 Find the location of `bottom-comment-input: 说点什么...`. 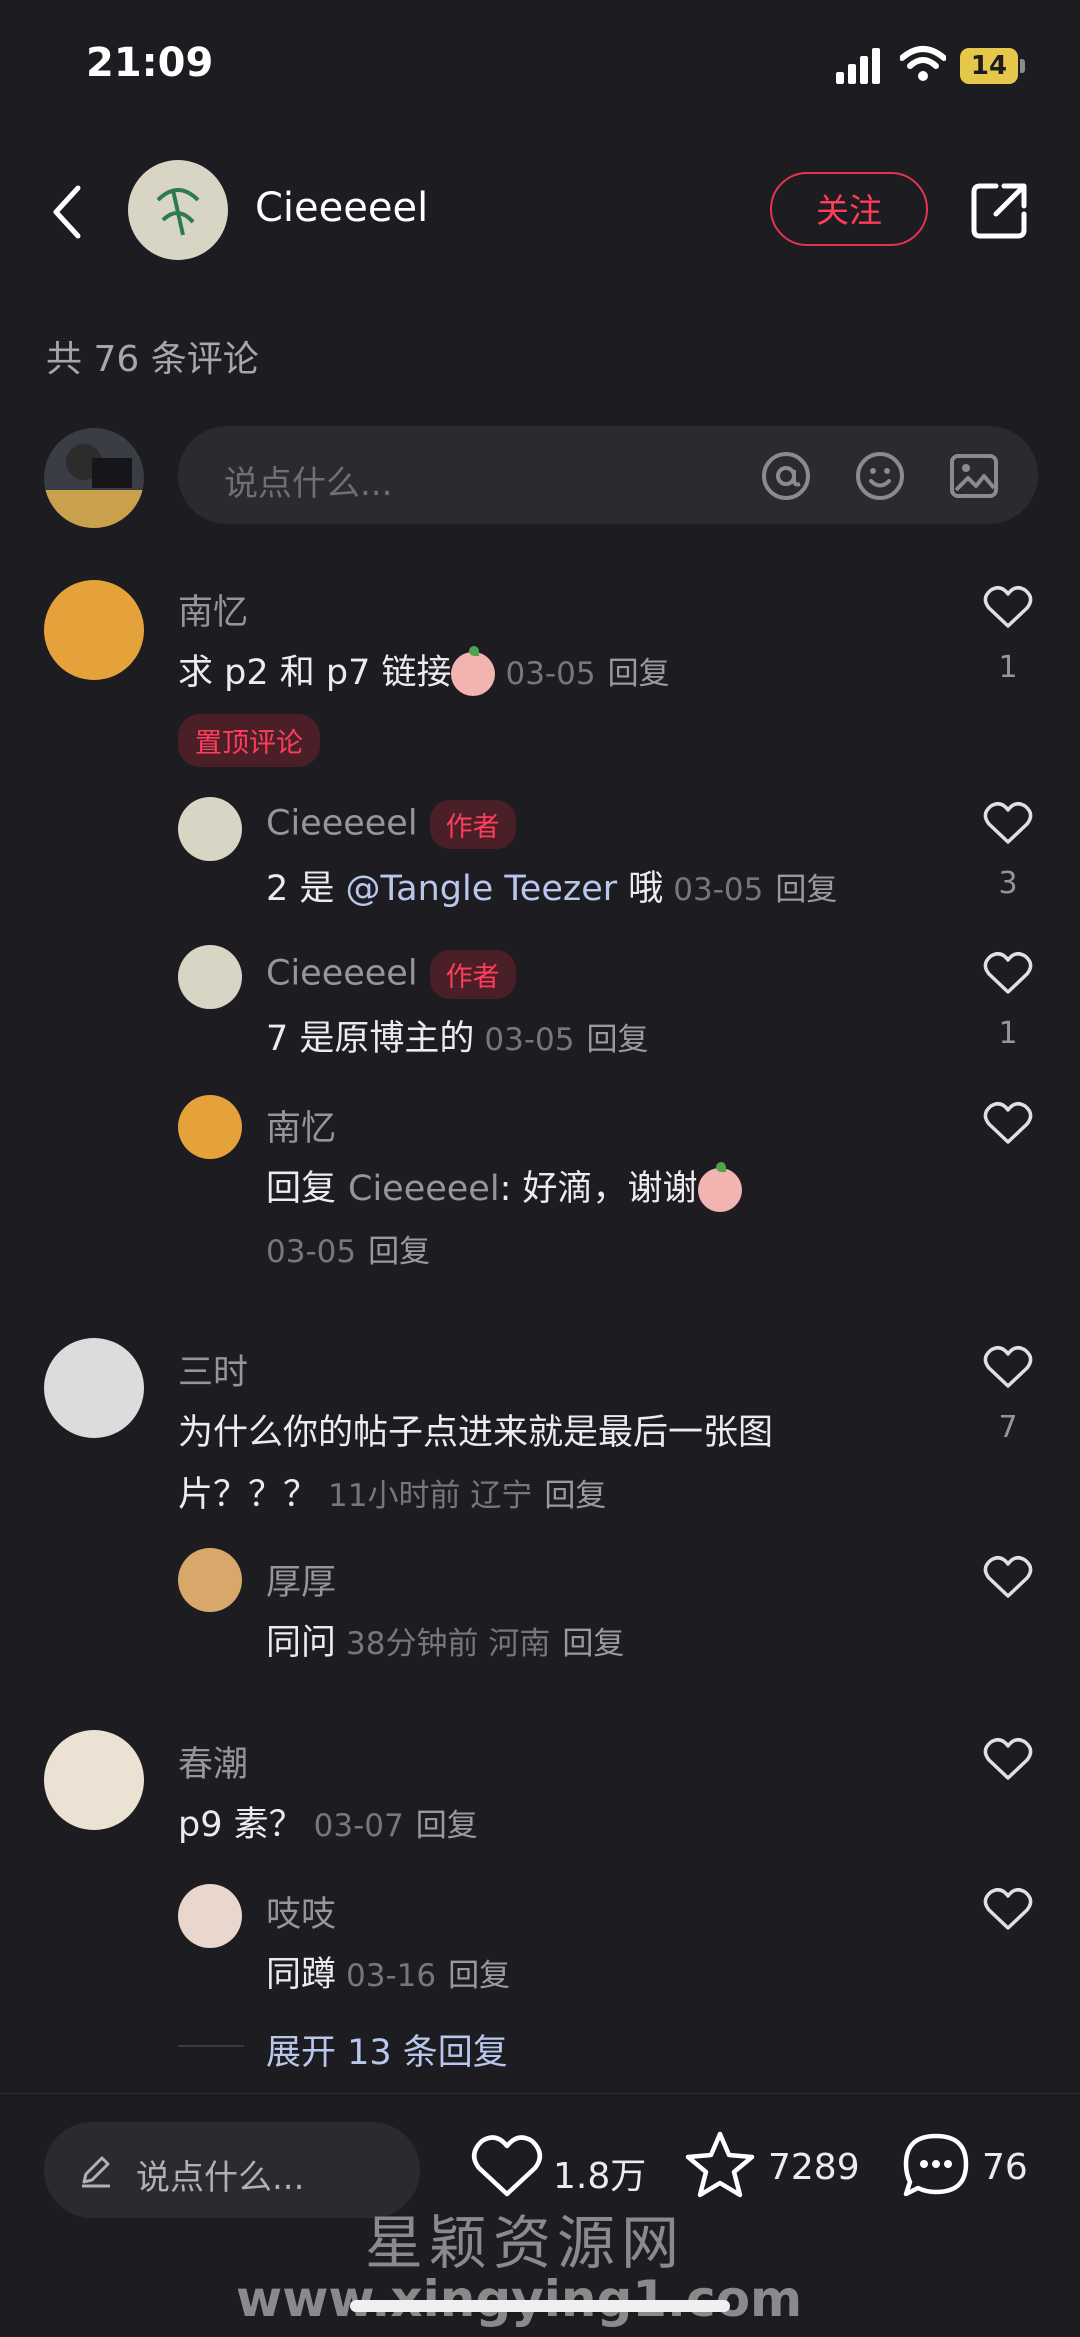

bottom-comment-input: 说点什么... is located at coordinates (232, 2170).